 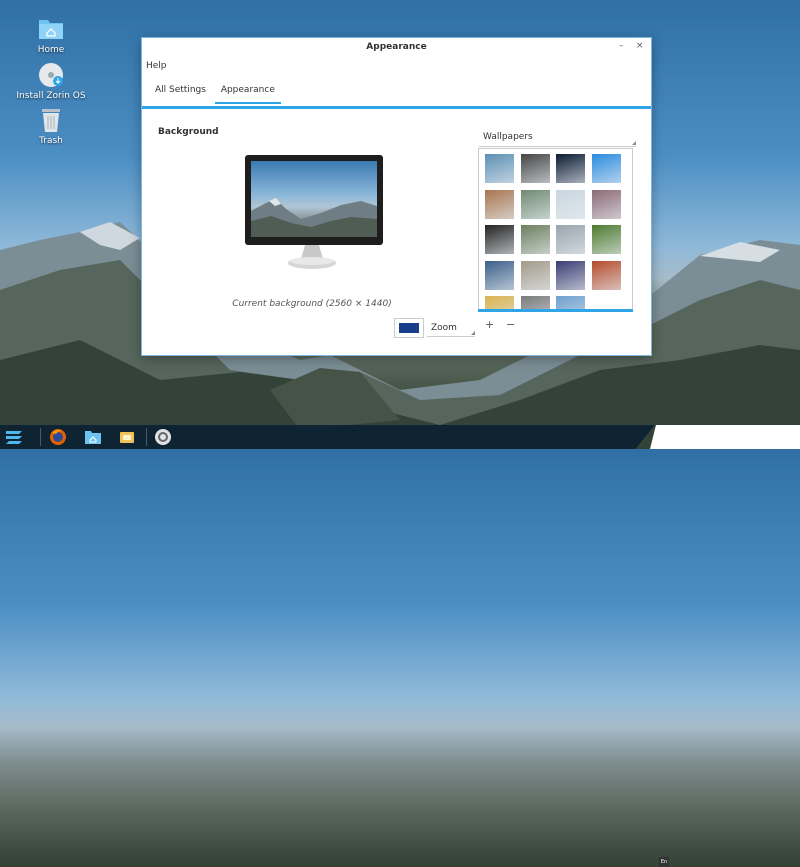 What do you see at coordinates (247, 93) in the screenshot?
I see `tab-appearance: Appearance` at bounding box center [247, 93].